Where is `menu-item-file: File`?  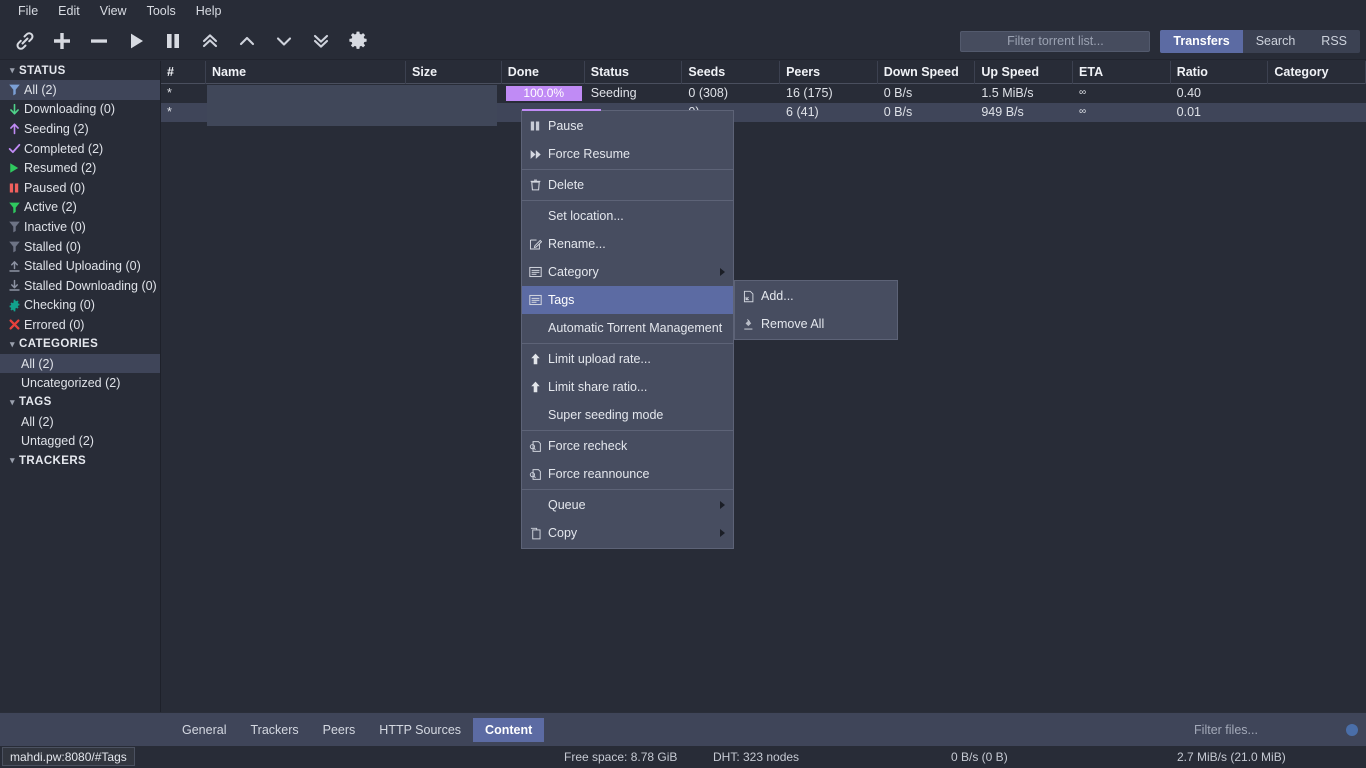
menu-item-file: File is located at coordinates (28, 11).